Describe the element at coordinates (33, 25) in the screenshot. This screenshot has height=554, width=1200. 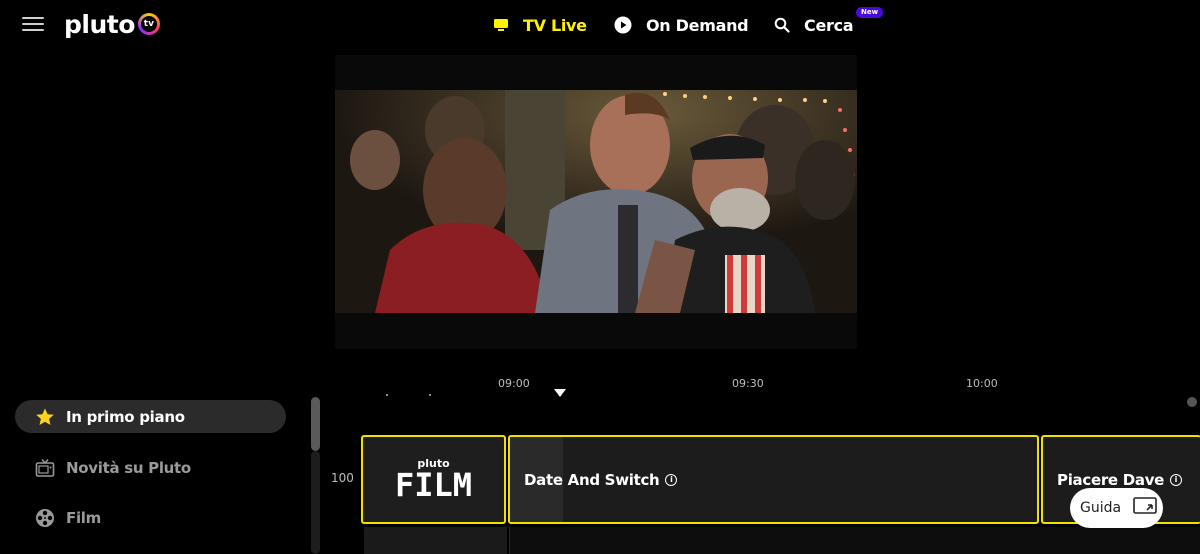
I see `hamburger-menu-icon` at that location.